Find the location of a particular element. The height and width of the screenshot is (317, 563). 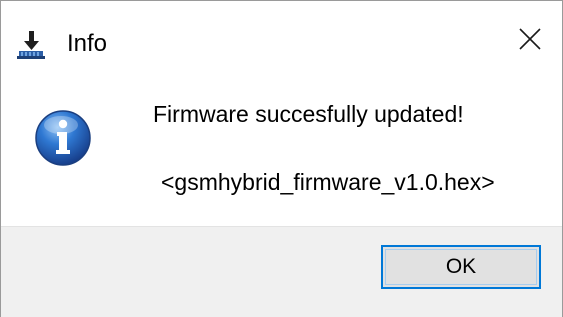

firmware-filename: <gsmhybrid_firmware_v1.0.hex> is located at coordinates (328, 182).